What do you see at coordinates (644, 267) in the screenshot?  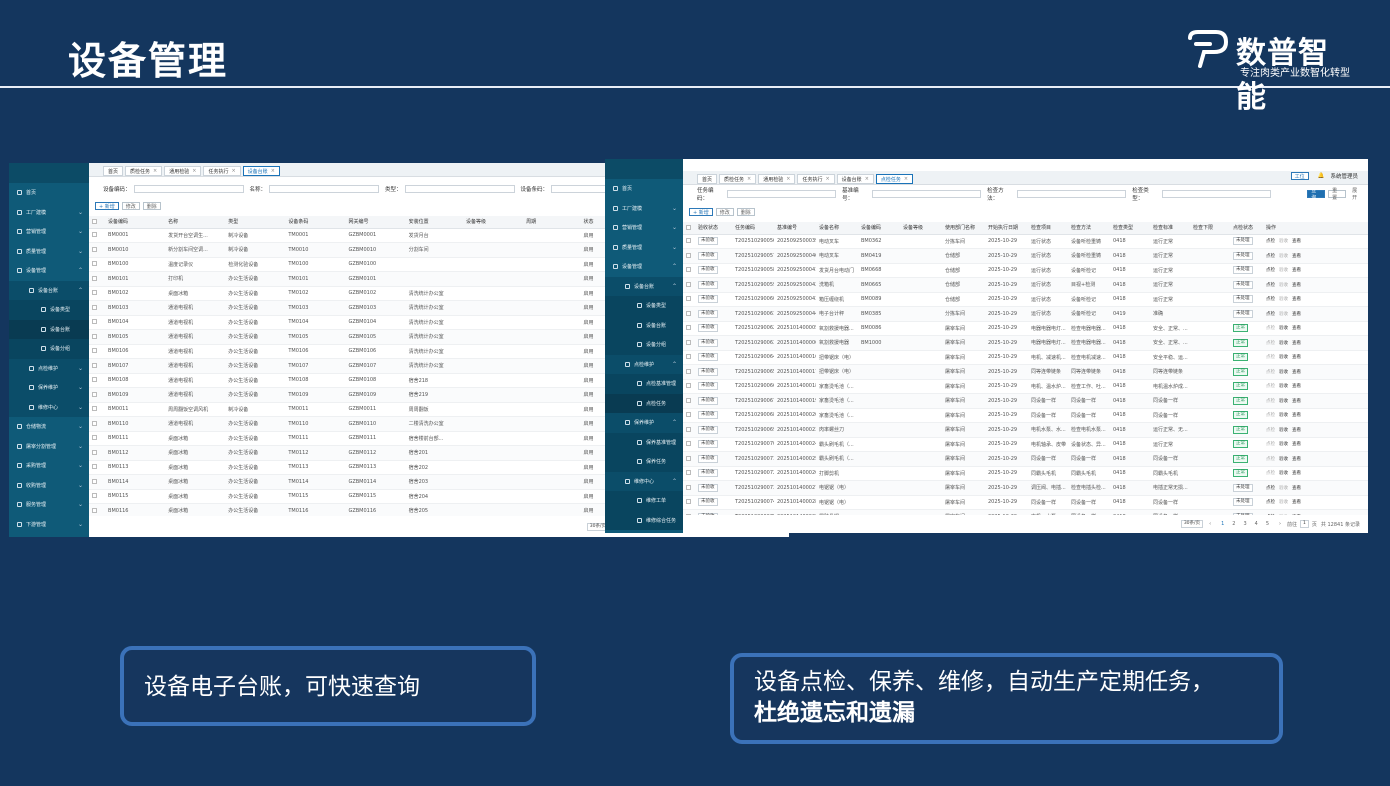 I see `sidebar-item: 设备管理 ⌃` at bounding box center [644, 267].